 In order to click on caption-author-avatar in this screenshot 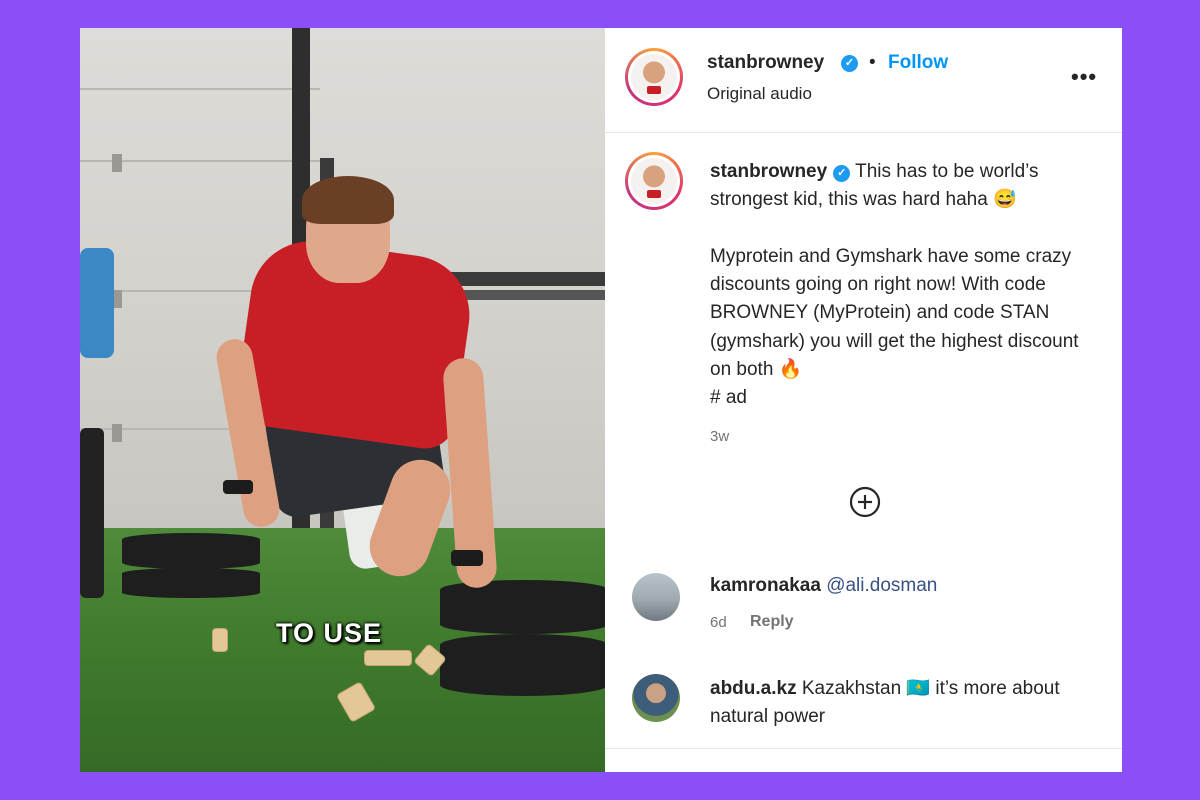, I will do `click(654, 181)`.